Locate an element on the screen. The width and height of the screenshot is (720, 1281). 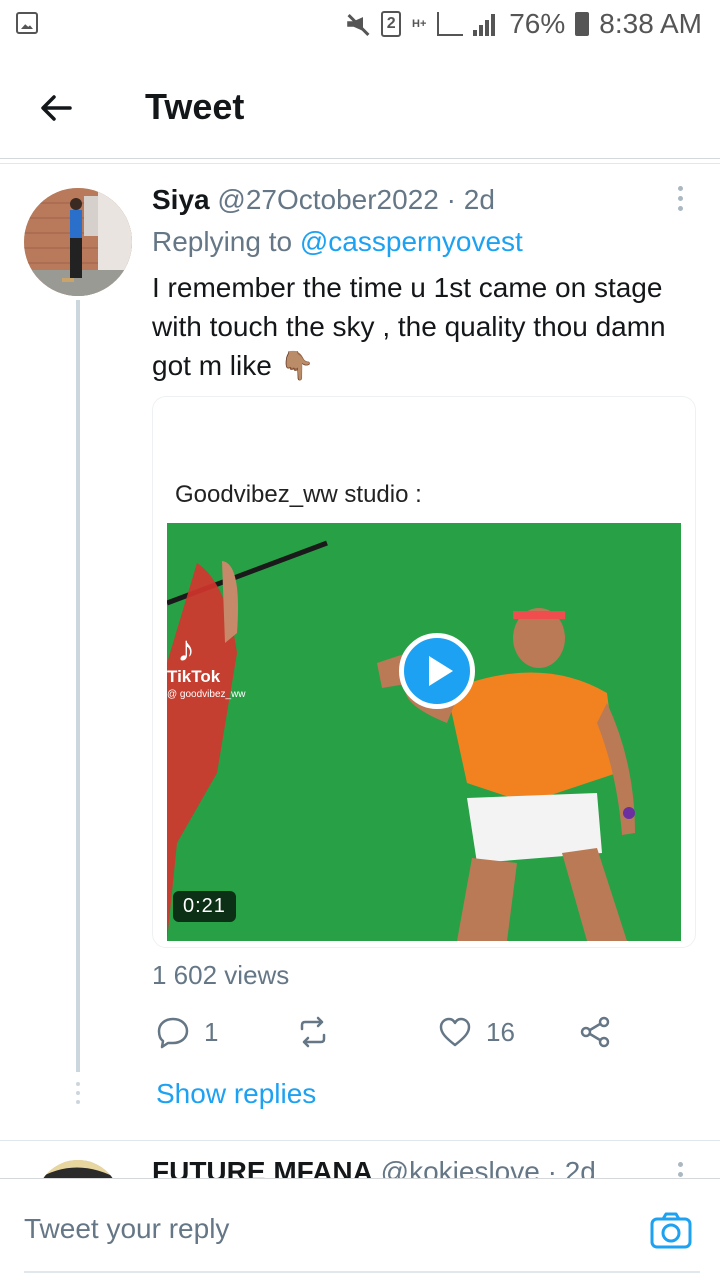
retweet-button is located at coordinates (320, 1032).